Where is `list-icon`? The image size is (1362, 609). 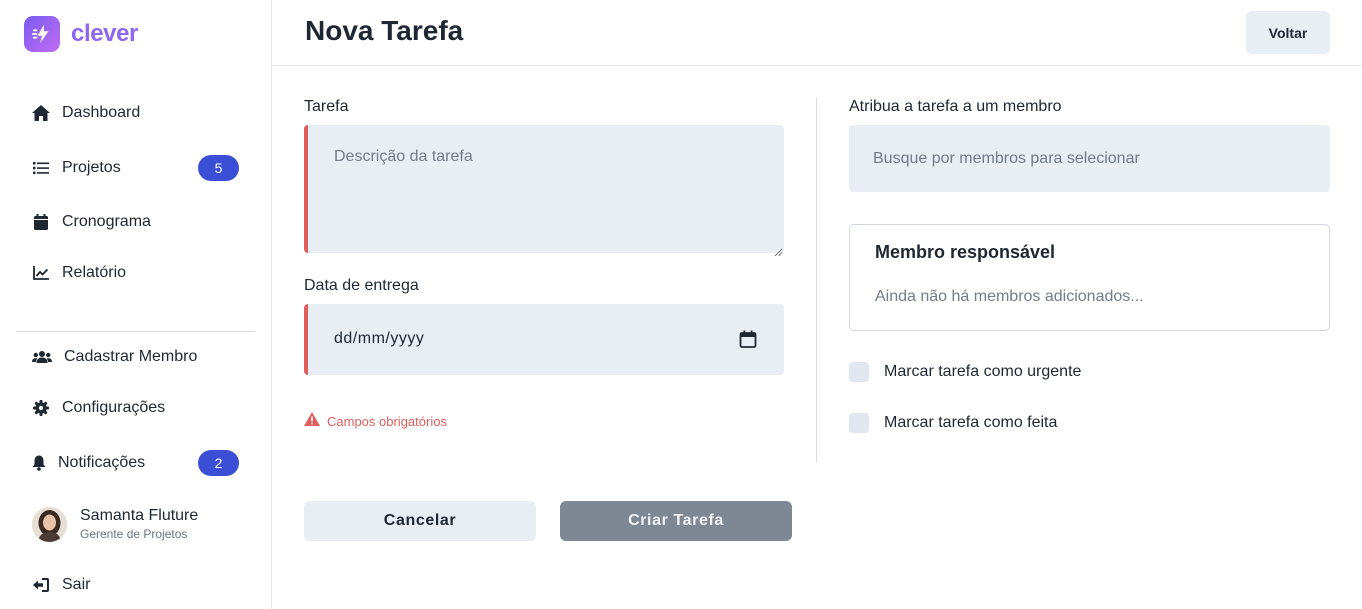
list-icon is located at coordinates (41, 168).